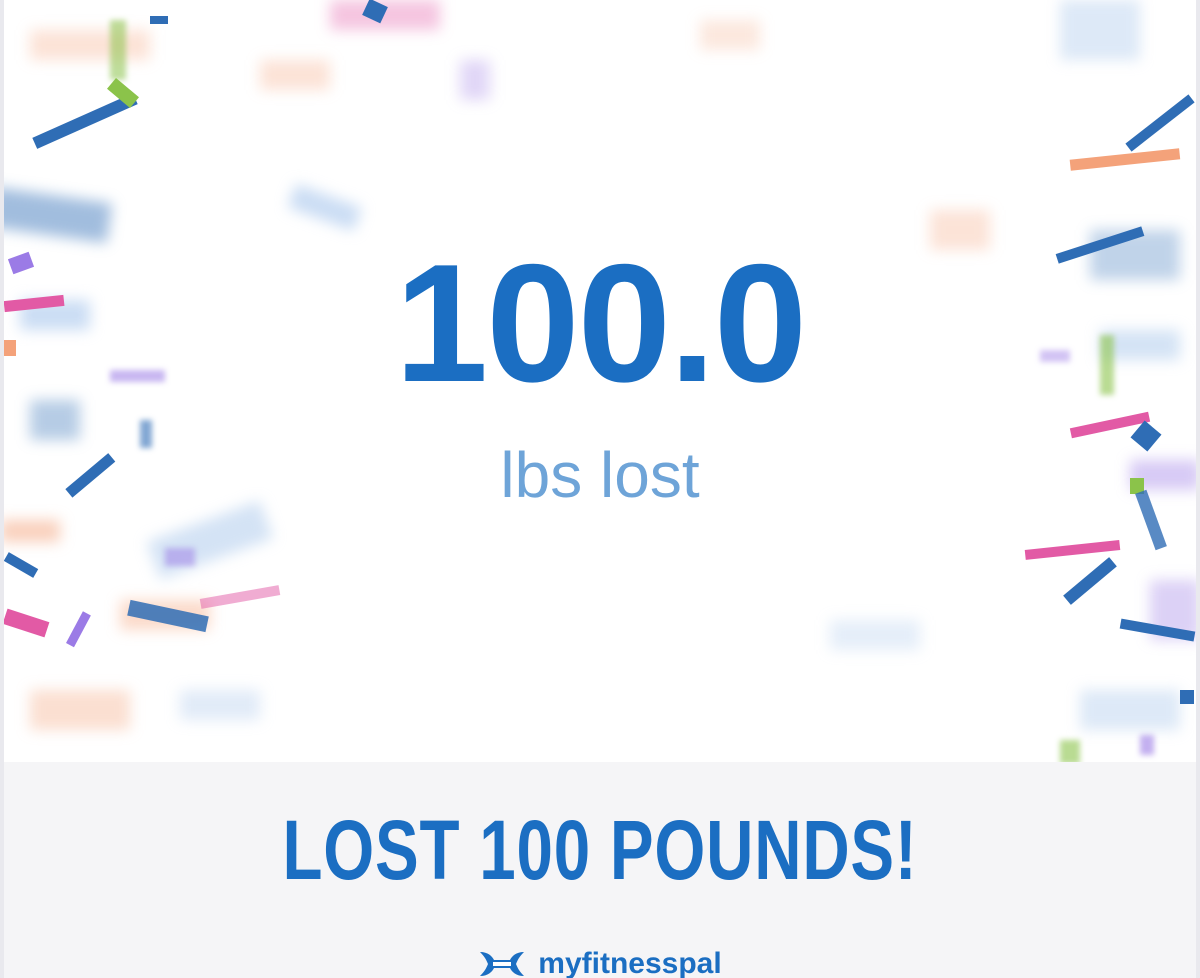 The image size is (1200, 978). I want to click on brand-lockup: myfitnesspal, so click(600, 961).